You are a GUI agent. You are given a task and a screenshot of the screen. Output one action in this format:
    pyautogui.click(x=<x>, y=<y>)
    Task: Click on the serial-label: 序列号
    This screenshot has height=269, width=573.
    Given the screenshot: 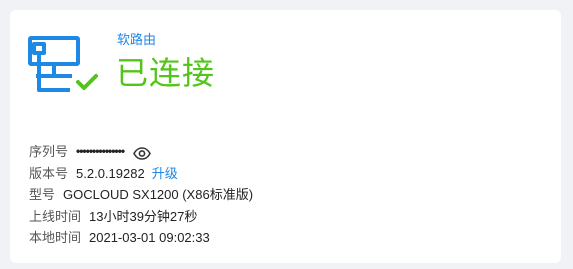 What is the action you would take?
    pyautogui.click(x=49, y=151)
    